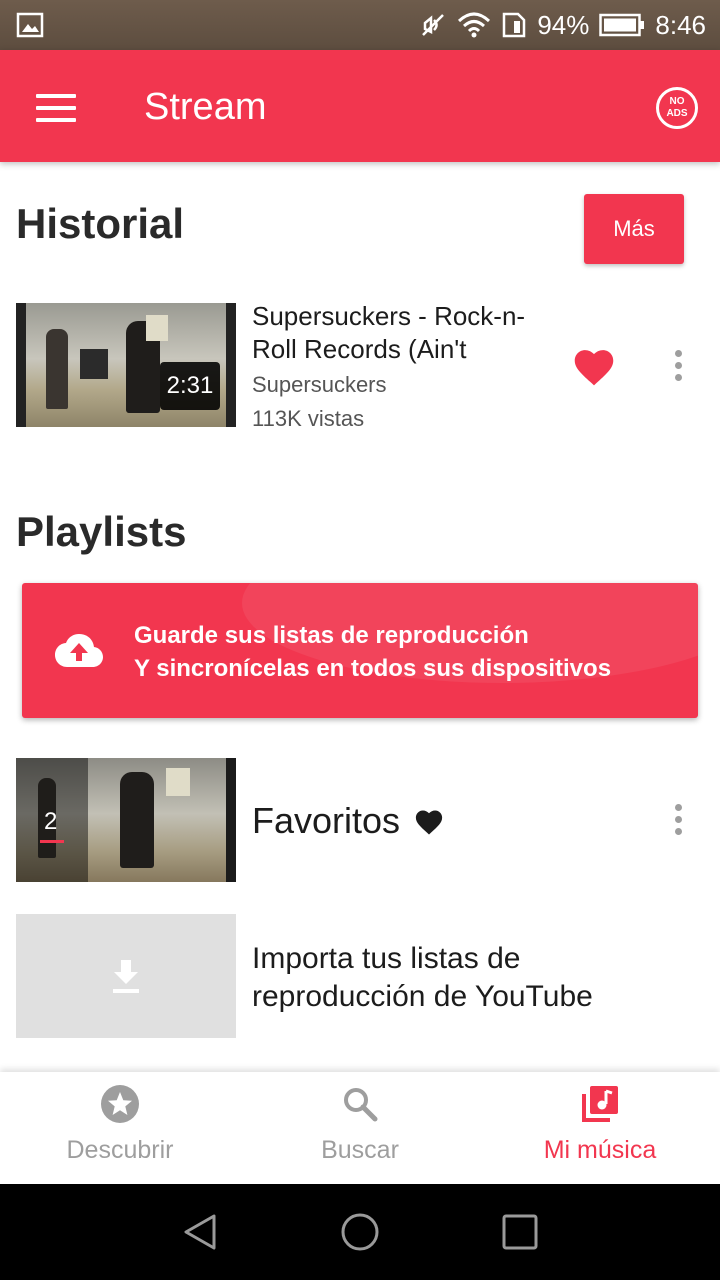 This screenshot has width=720, height=1280. Describe the element at coordinates (514, 25) in the screenshot. I see `sim-card-icon` at that location.